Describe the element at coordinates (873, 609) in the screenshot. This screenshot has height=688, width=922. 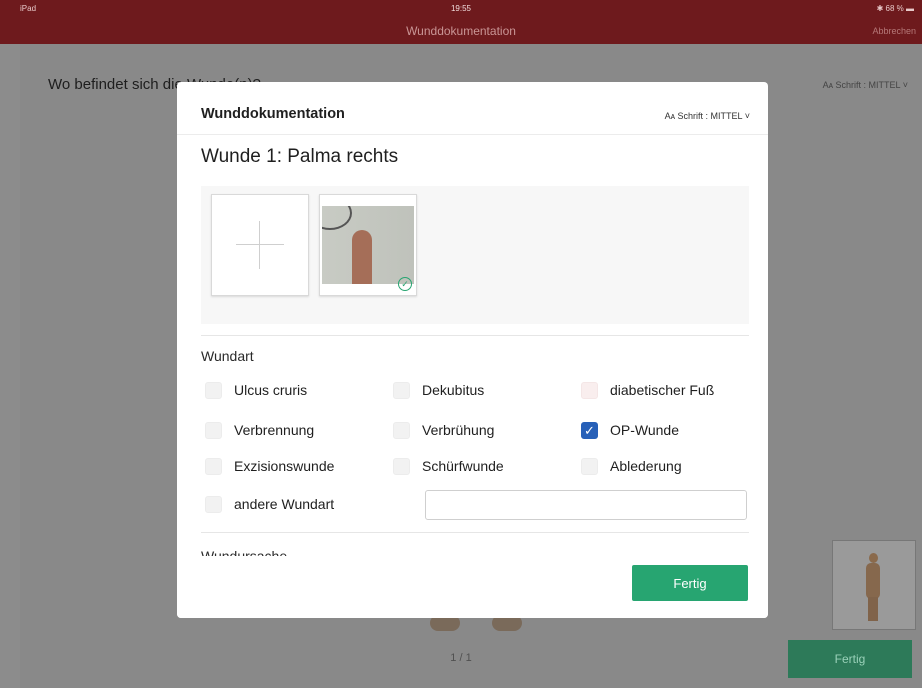
I see `body-figure-legs` at that location.